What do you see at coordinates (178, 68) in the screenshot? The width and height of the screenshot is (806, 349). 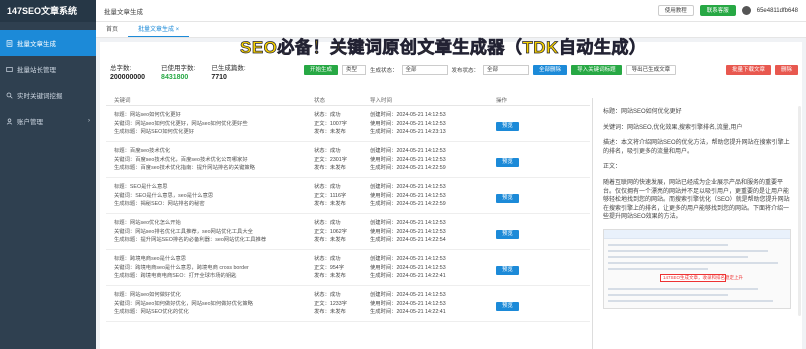 I see `stat-label: 已使用字数:` at bounding box center [178, 68].